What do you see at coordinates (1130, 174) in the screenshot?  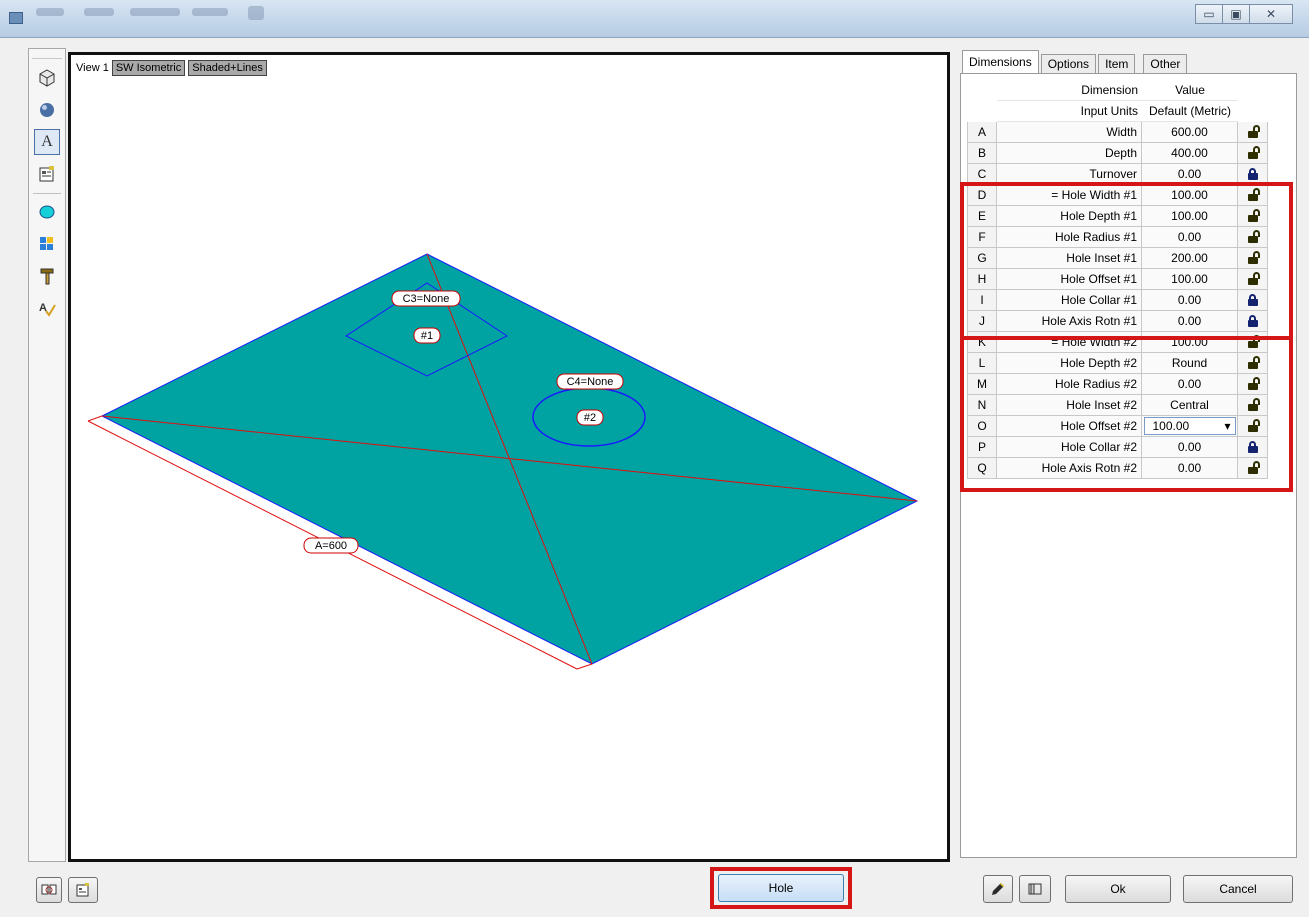 I see `dimension-row: C Turnover 0.00` at bounding box center [1130, 174].